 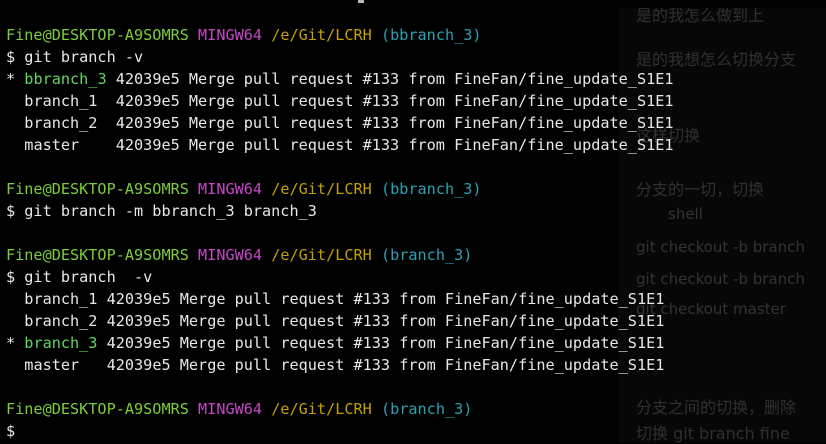 I want to click on branch-name: branch_3, so click(x=61, y=343).